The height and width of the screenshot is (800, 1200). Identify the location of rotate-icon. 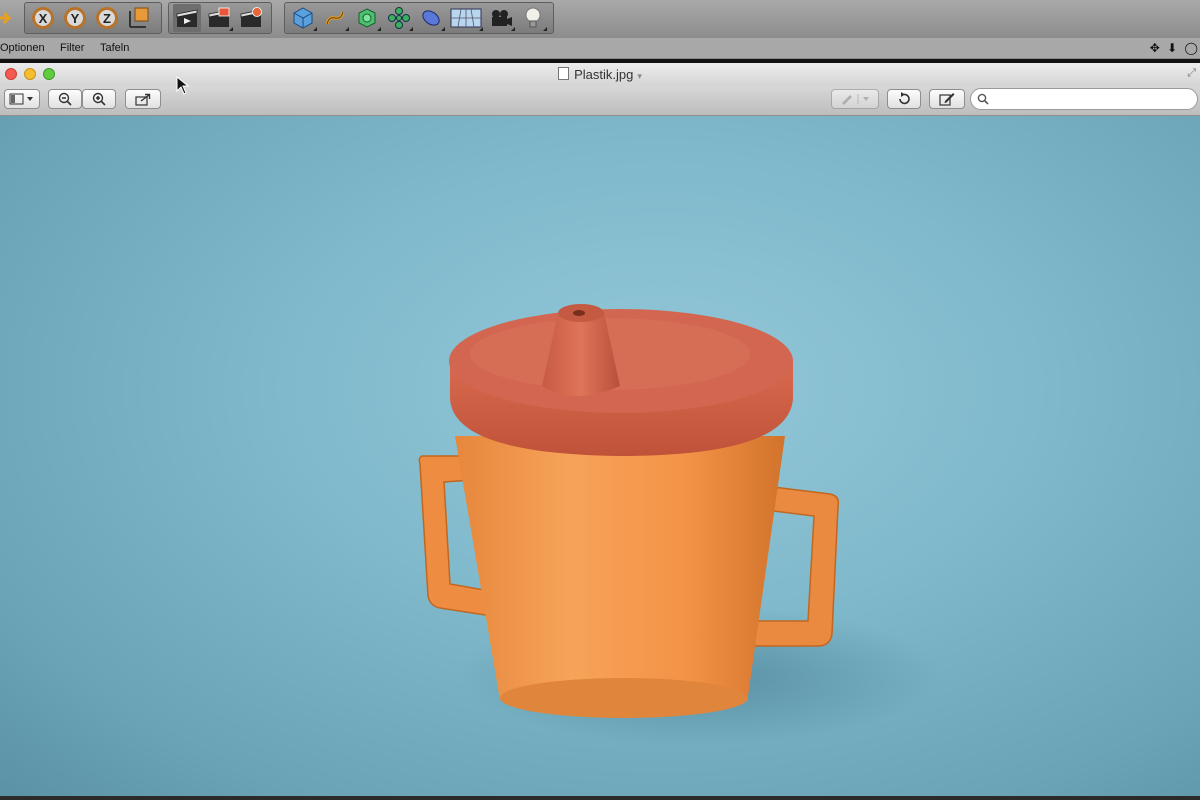
(904, 98).